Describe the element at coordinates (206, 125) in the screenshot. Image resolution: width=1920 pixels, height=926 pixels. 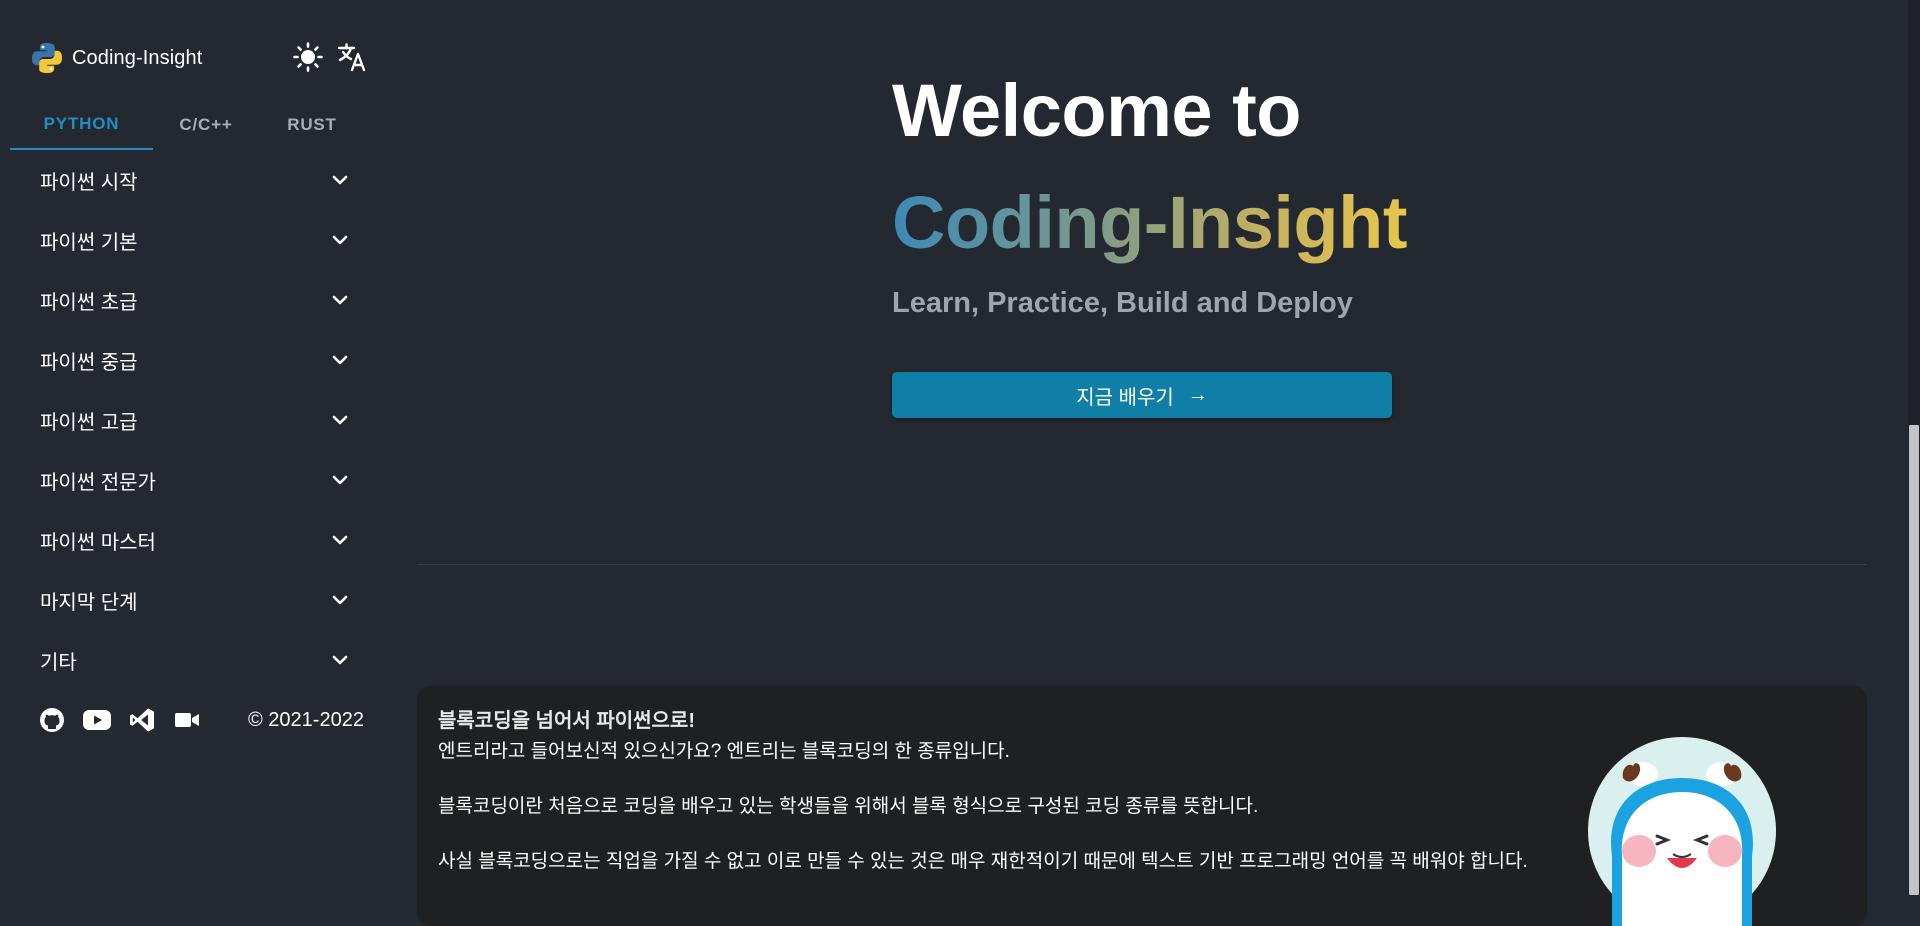
I see `tab-cpp: C/C++` at that location.